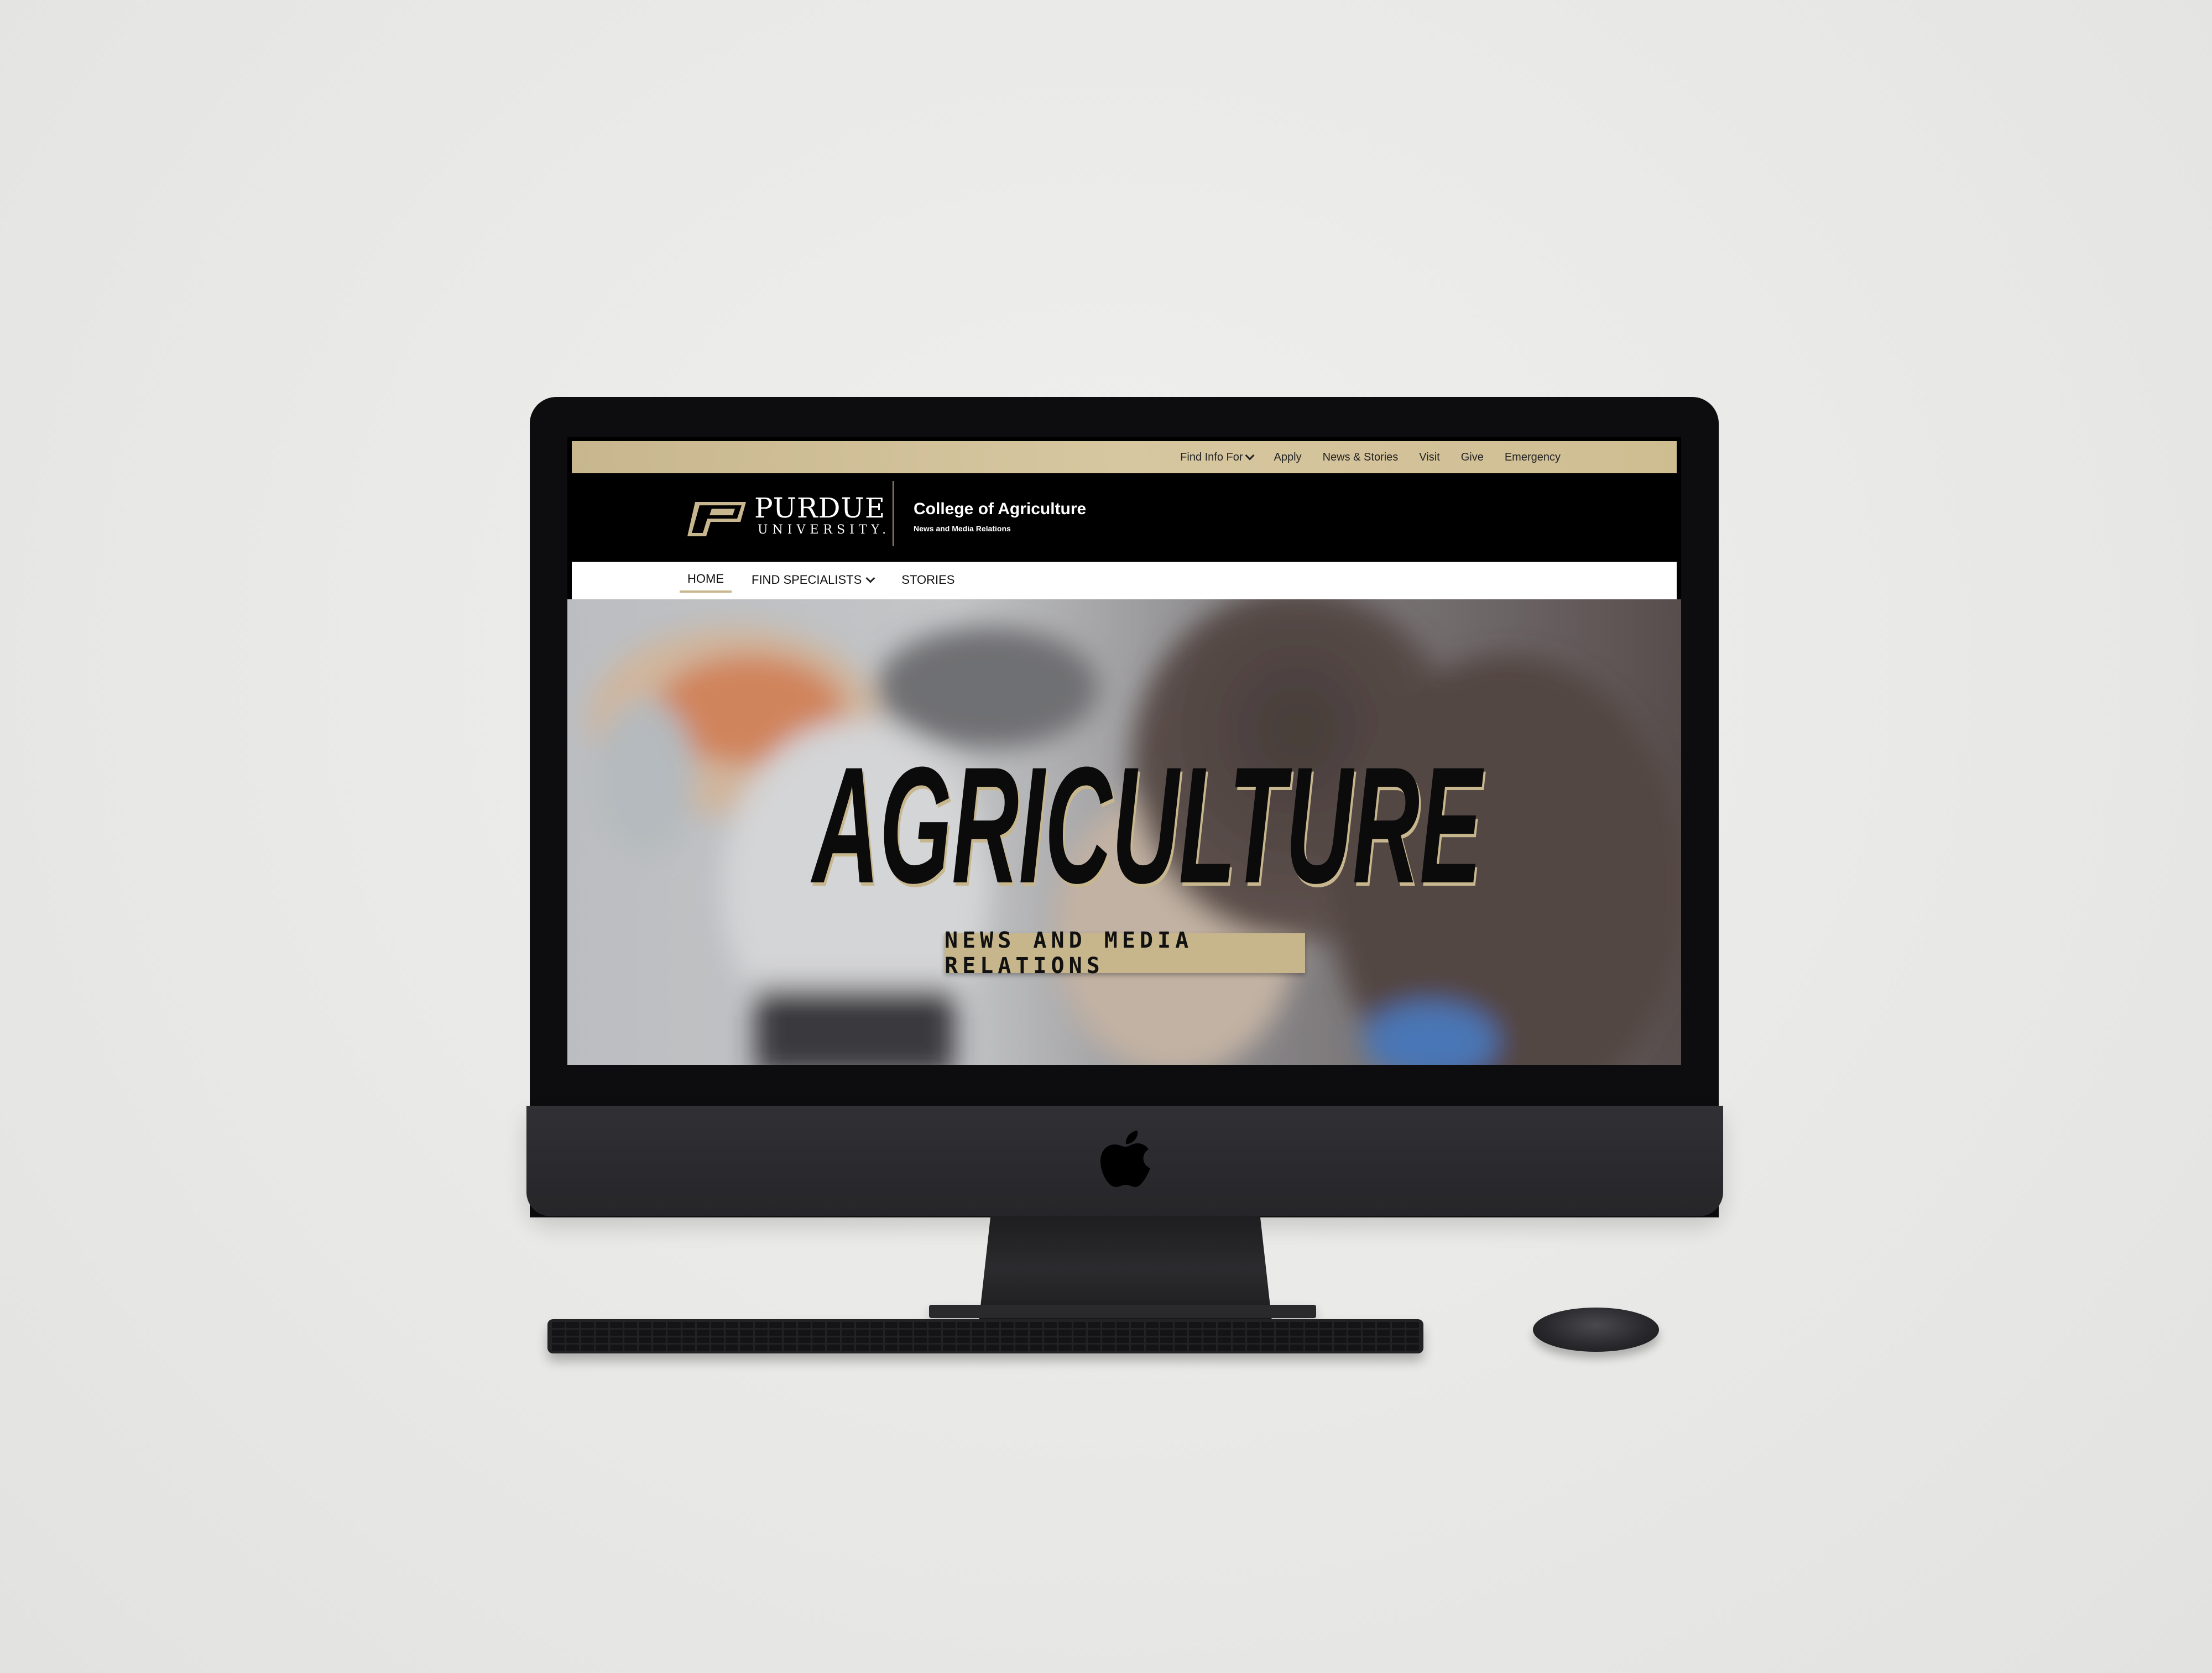  Describe the element at coordinates (1211, 457) in the screenshot. I see `find-info-label: Find Info For` at that location.